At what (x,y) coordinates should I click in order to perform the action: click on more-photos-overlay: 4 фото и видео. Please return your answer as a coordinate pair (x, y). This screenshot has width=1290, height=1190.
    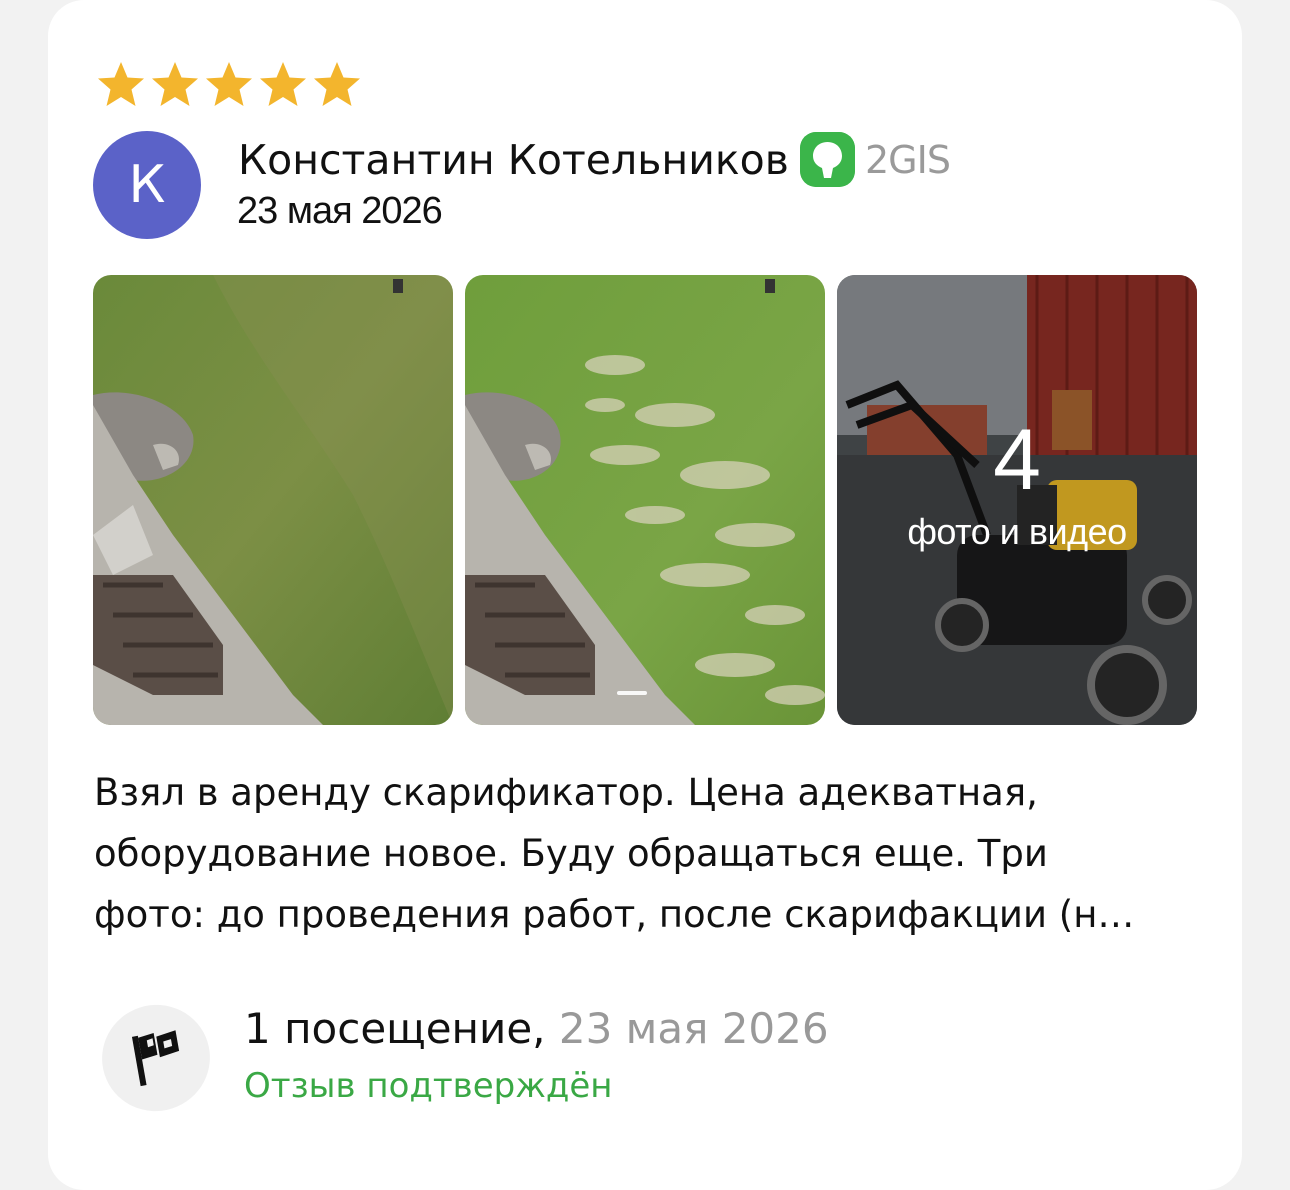
    Looking at the image, I should click on (1017, 500).